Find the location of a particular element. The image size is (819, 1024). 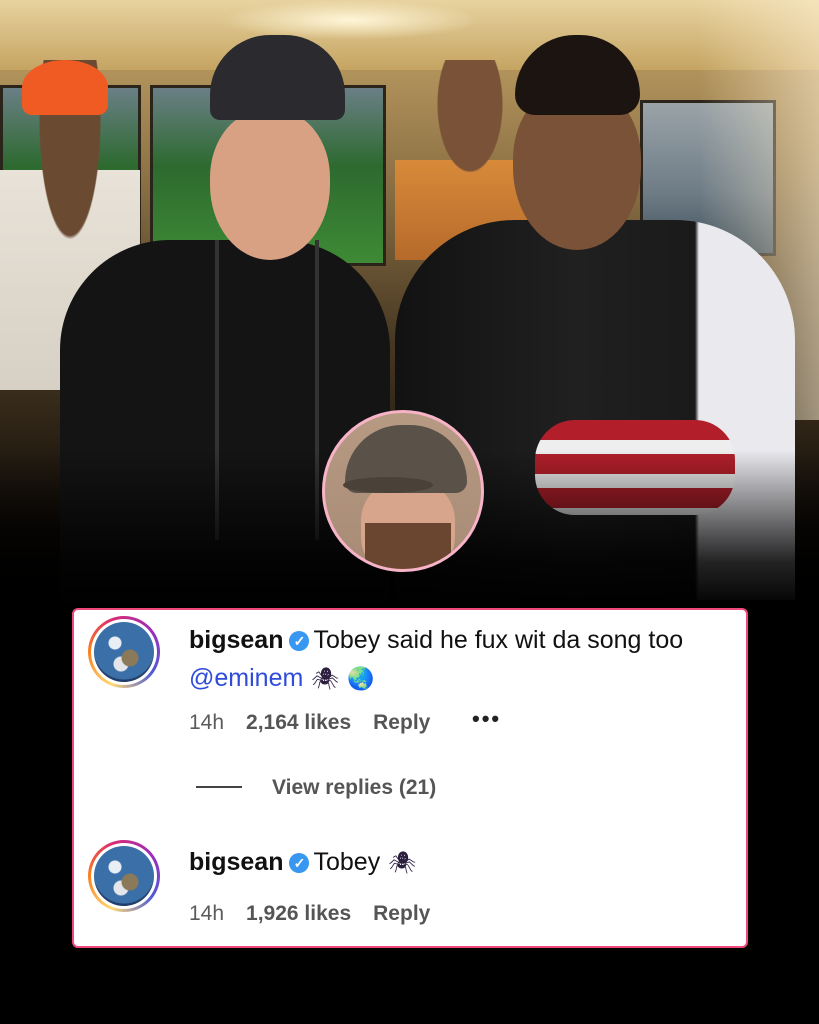

more-options-icon: ••• is located at coordinates (486, 719).